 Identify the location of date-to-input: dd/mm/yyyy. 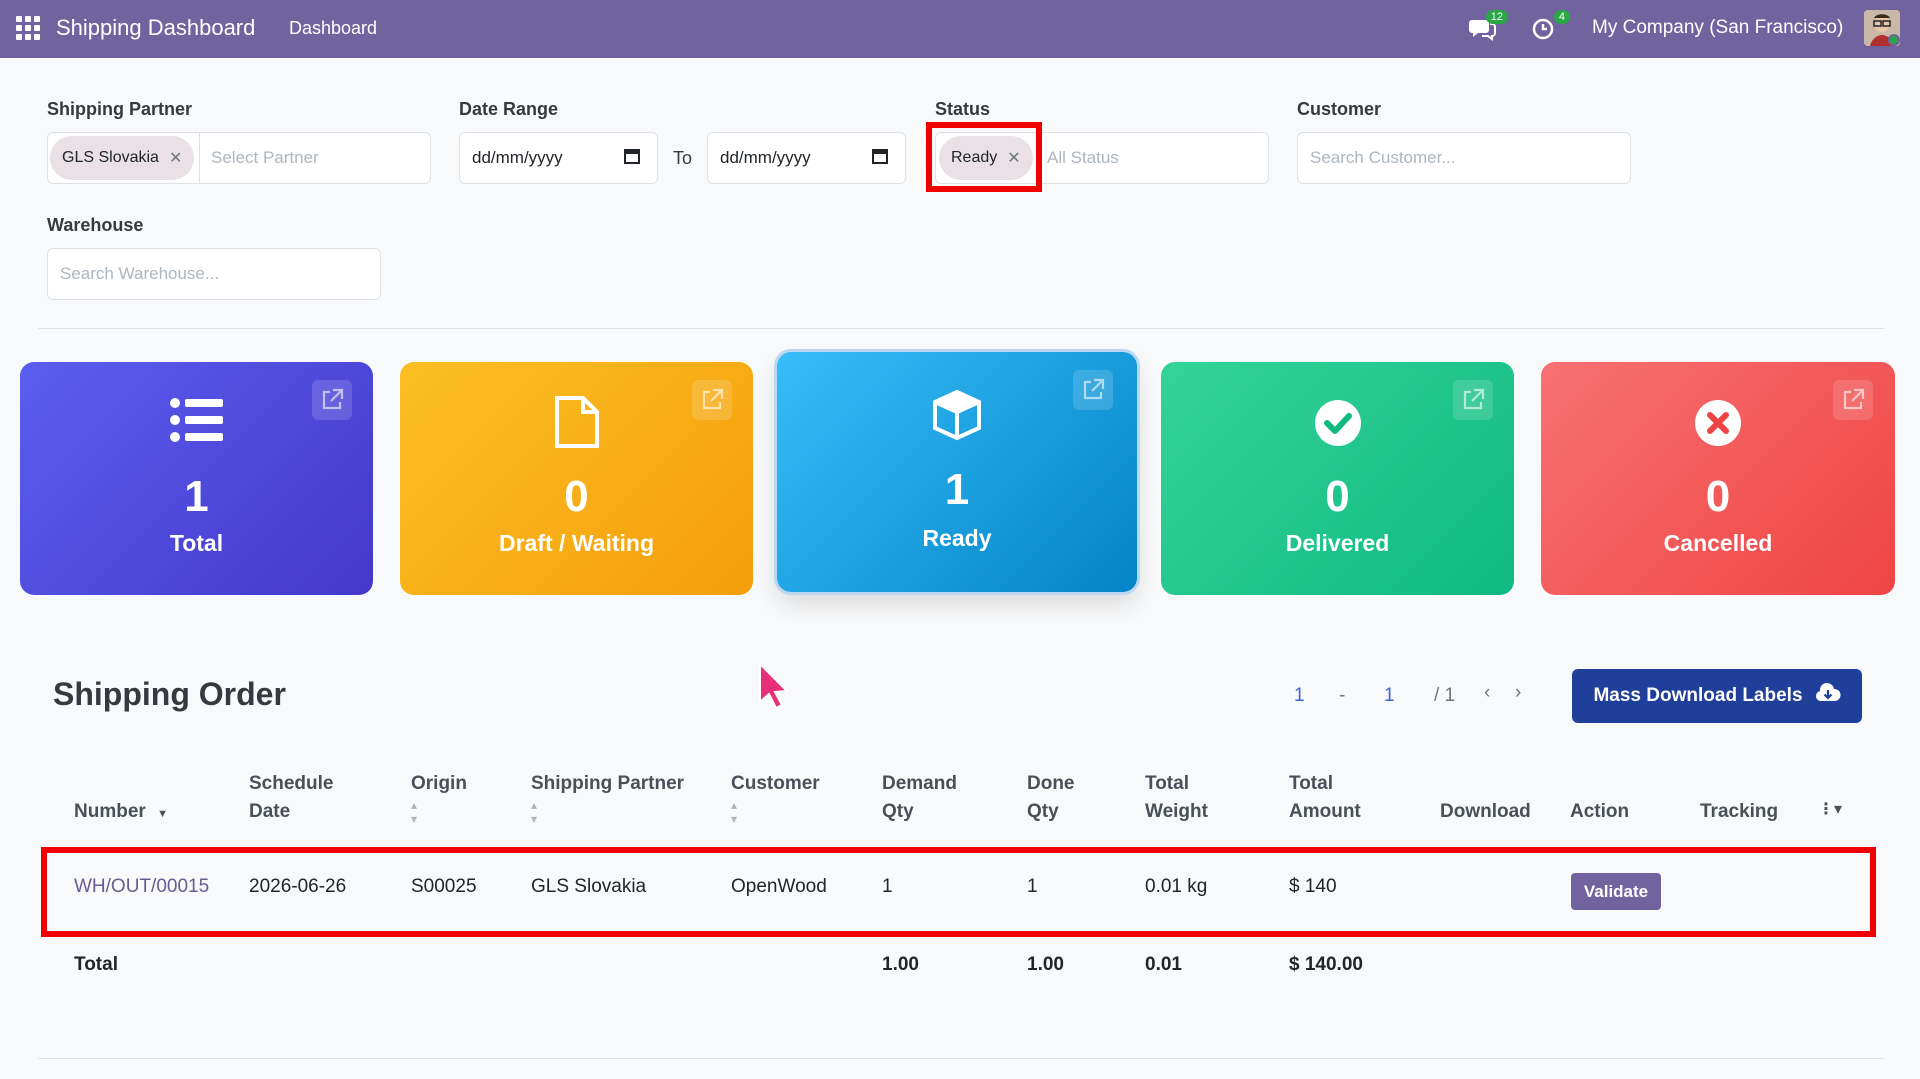
(806, 158).